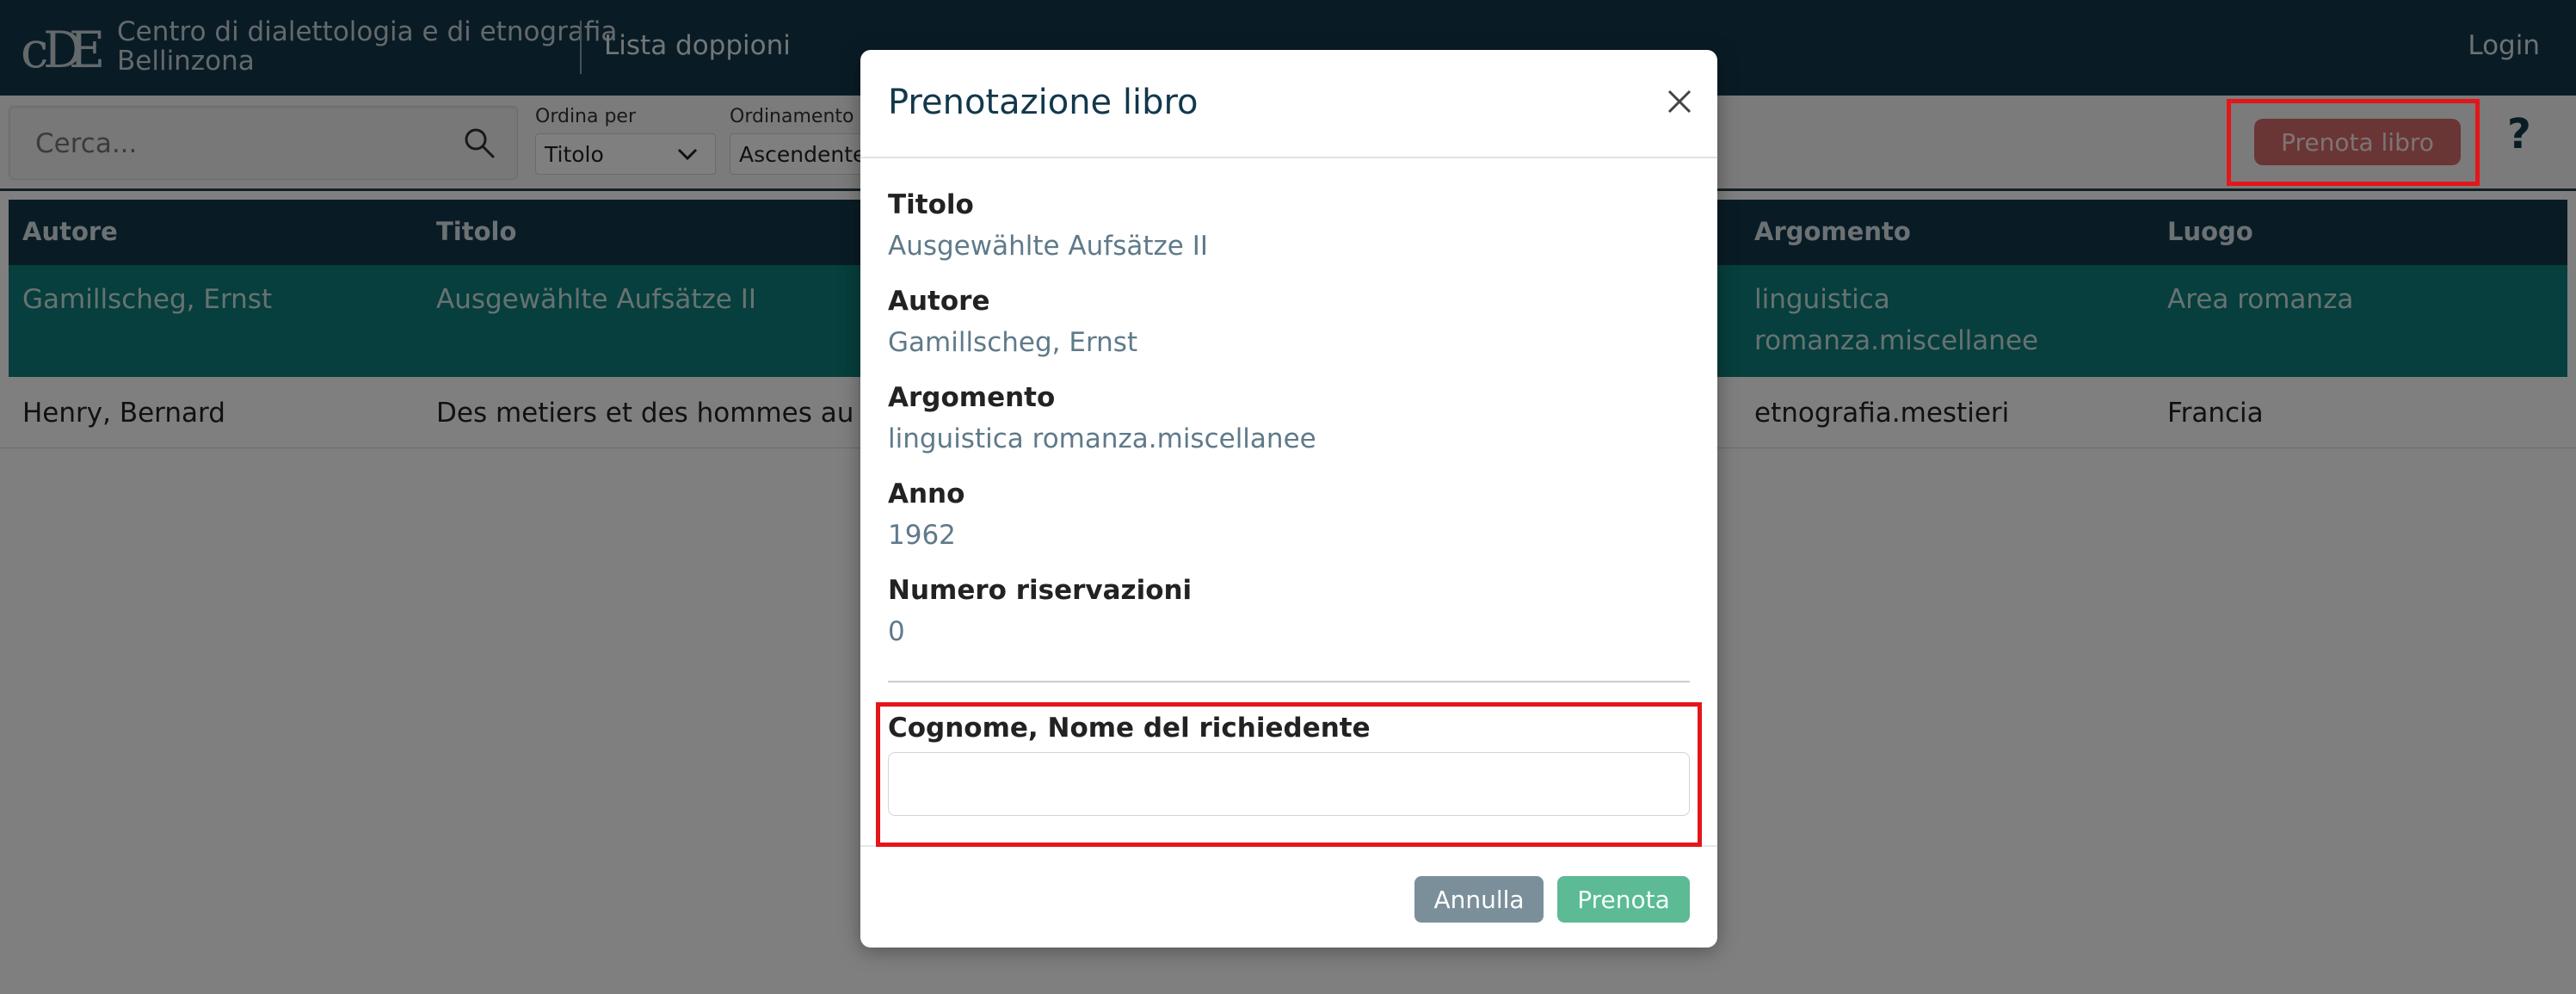 The image size is (2576, 994). I want to click on modal-header-divider, so click(1288, 157).